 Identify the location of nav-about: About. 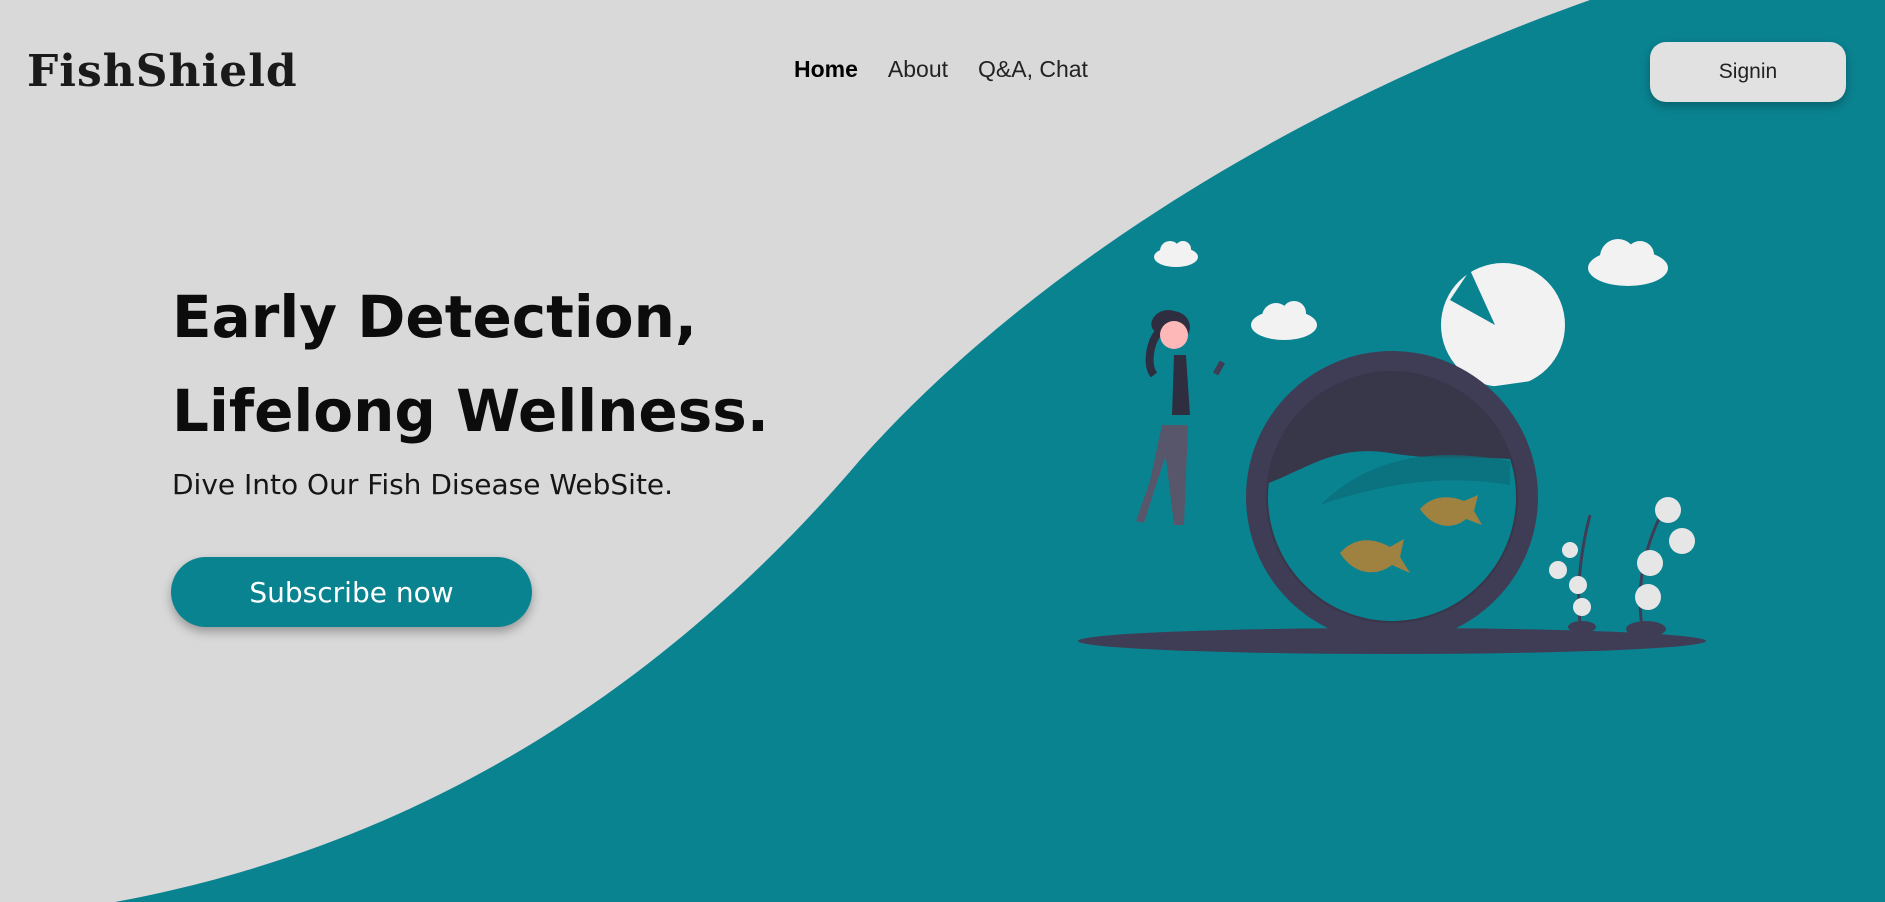
(918, 69).